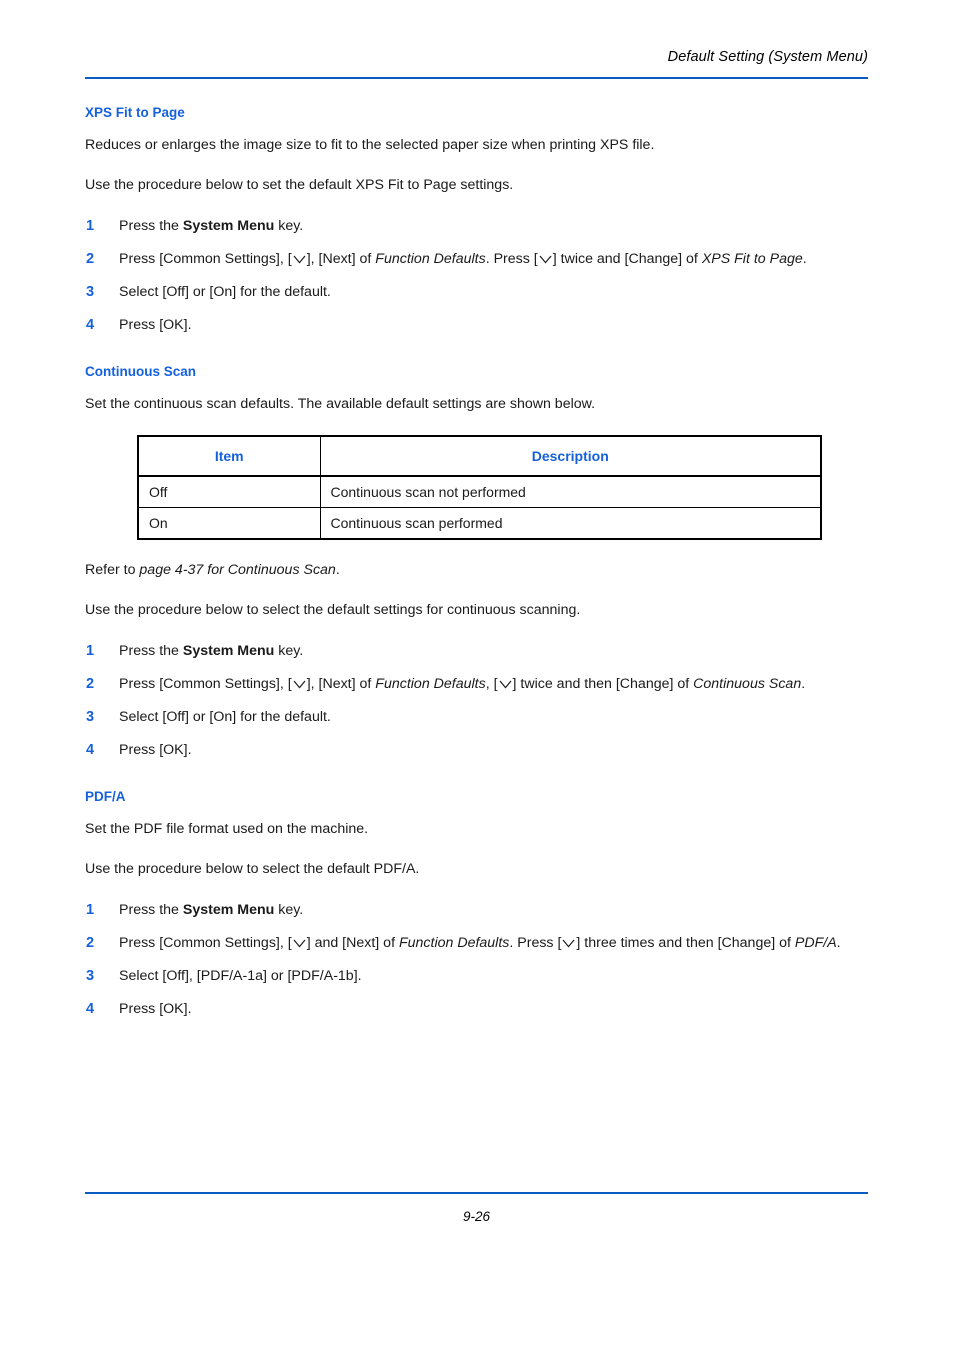  I want to click on text-run: ] twice and [Change] of, so click(627, 259).